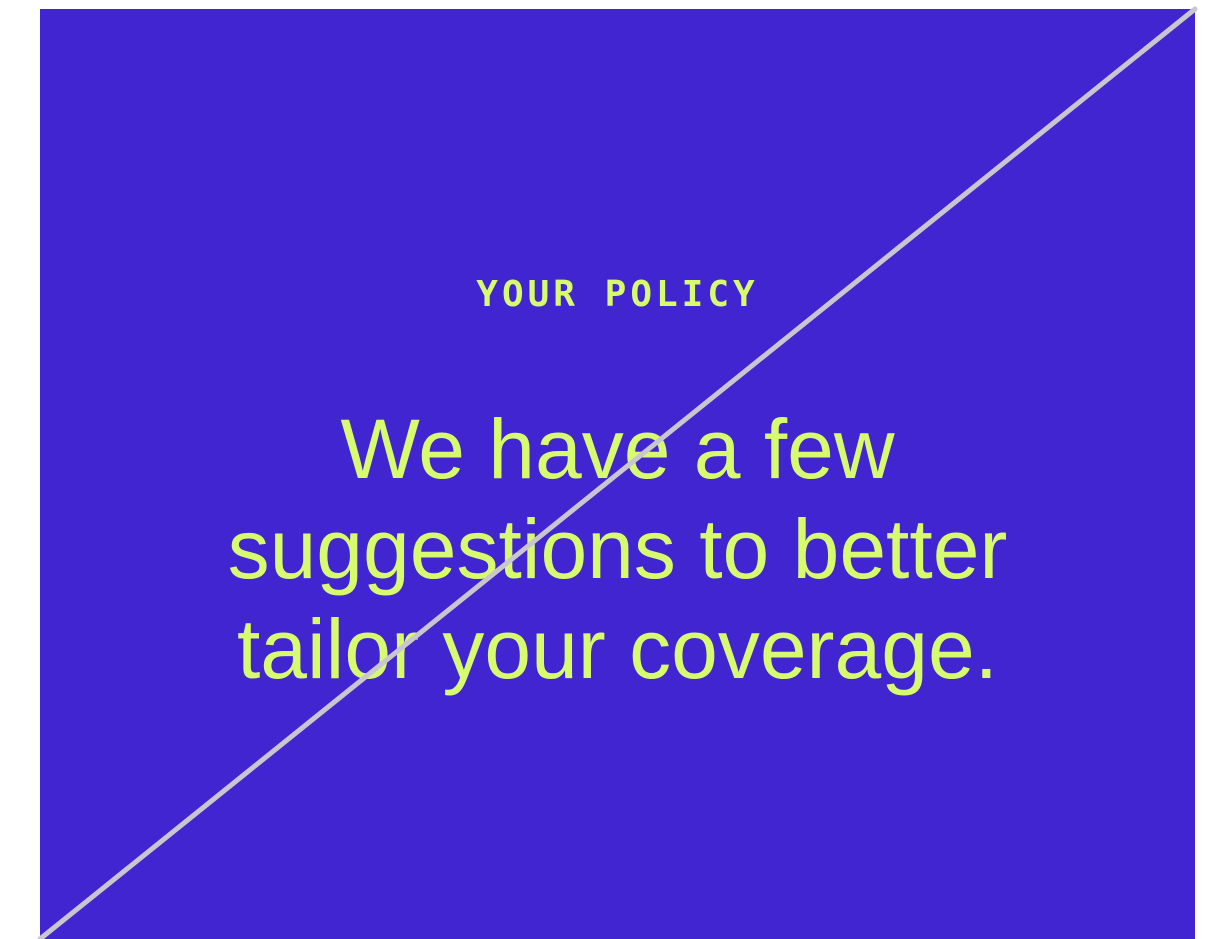 This screenshot has height=939, width=1225. I want to click on headline-line: We have a few, so click(617, 449).